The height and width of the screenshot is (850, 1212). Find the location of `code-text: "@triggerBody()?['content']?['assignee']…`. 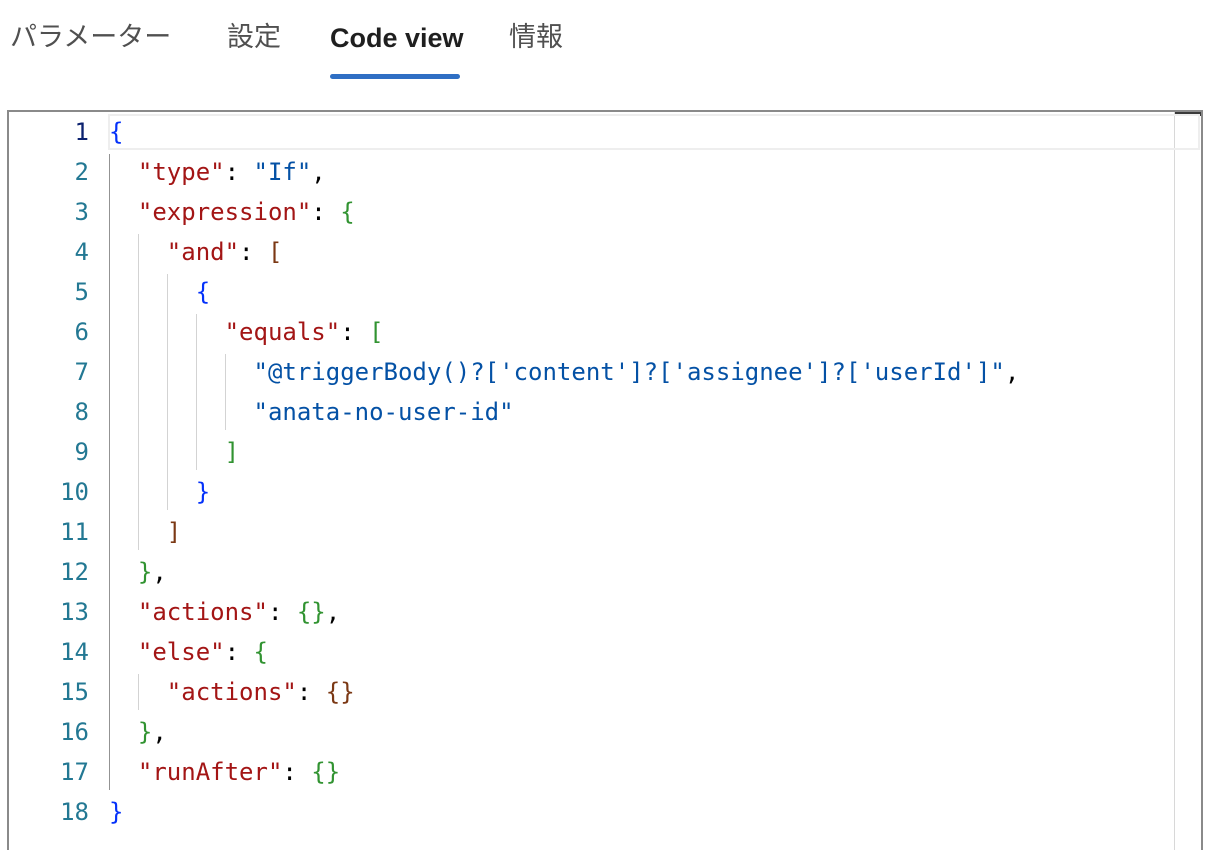

code-text: "@triggerBody()?['content']?['assignee']… is located at coordinates (564, 372).